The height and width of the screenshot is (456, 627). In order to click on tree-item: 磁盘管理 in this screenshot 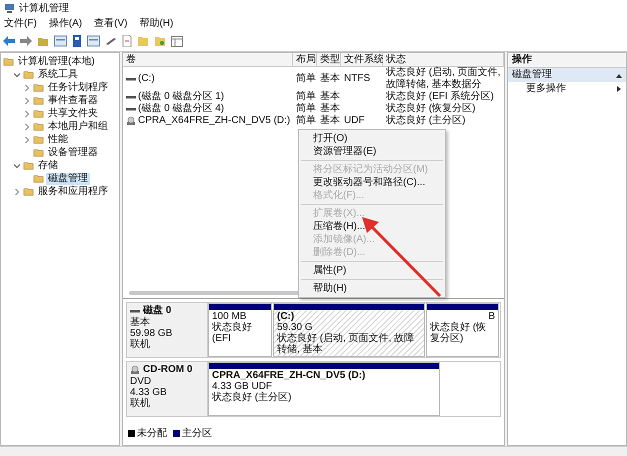, I will do `click(68, 178)`.